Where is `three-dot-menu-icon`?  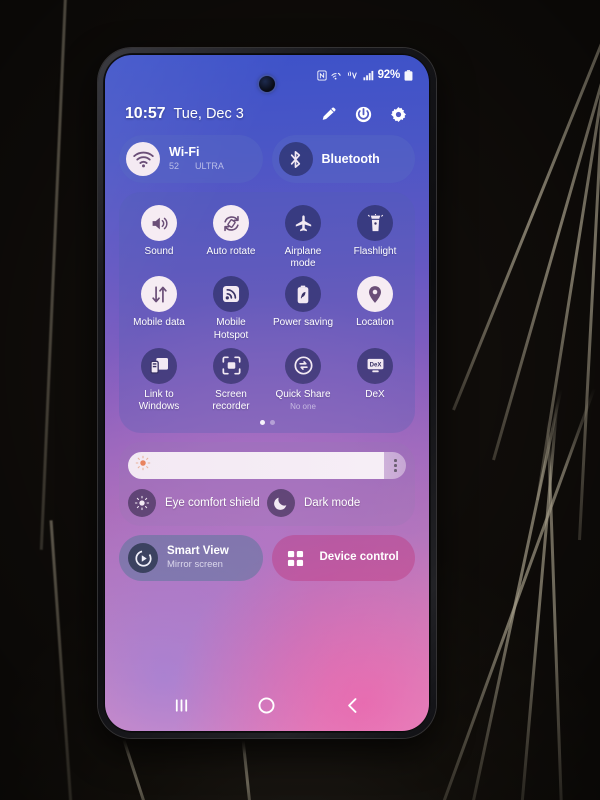 three-dot-menu-icon is located at coordinates (395, 466).